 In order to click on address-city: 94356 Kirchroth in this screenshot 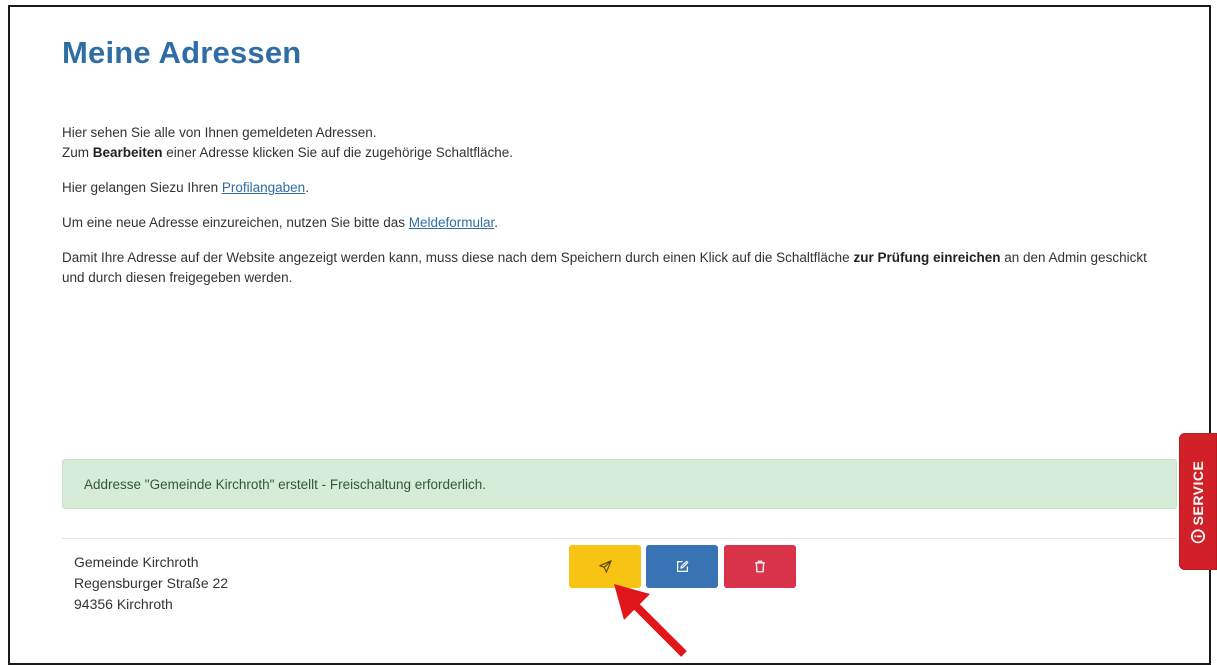, I will do `click(123, 604)`.